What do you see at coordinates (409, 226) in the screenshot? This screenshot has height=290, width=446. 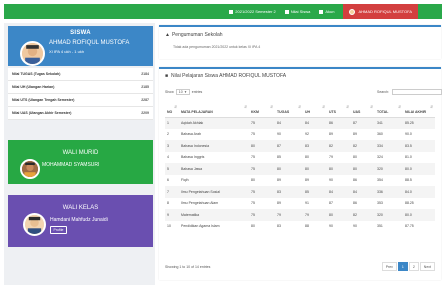 I see `table-cell: 87.75` at bounding box center [409, 226].